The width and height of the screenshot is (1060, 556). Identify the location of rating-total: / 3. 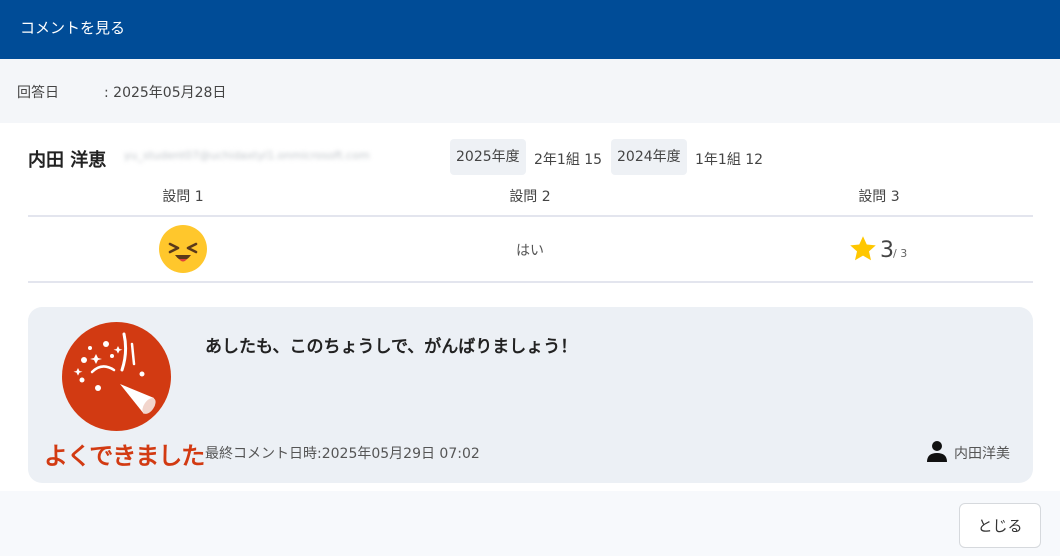
(900, 253).